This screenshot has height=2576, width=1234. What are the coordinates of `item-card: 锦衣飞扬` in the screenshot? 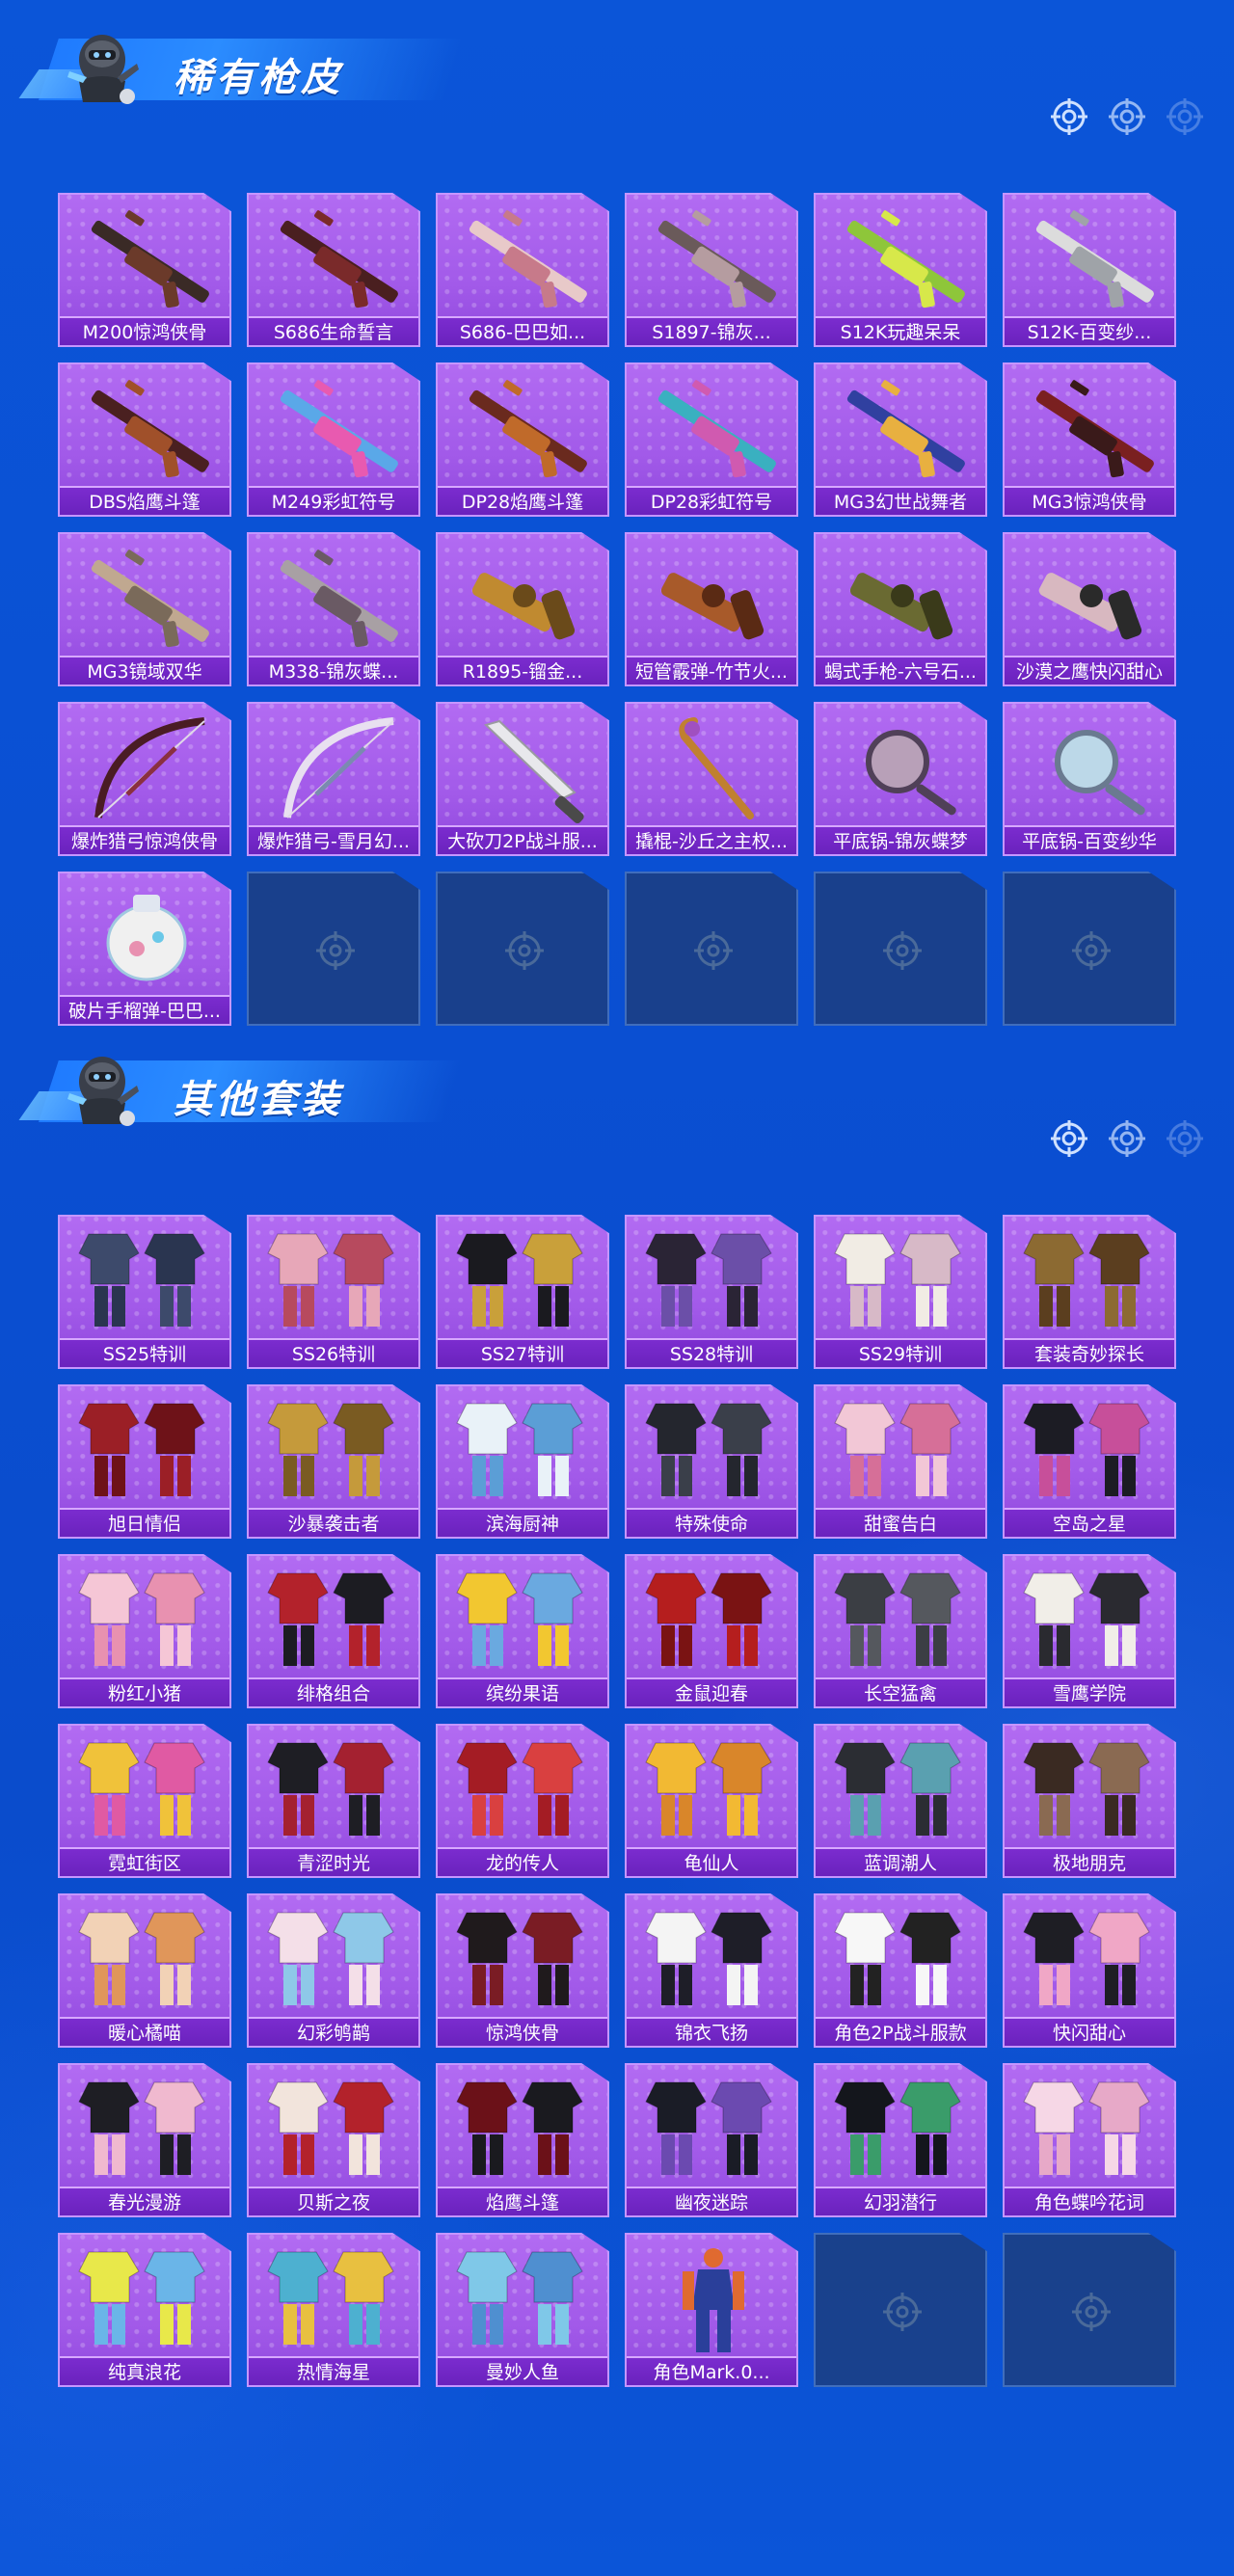 It's located at (711, 1971).